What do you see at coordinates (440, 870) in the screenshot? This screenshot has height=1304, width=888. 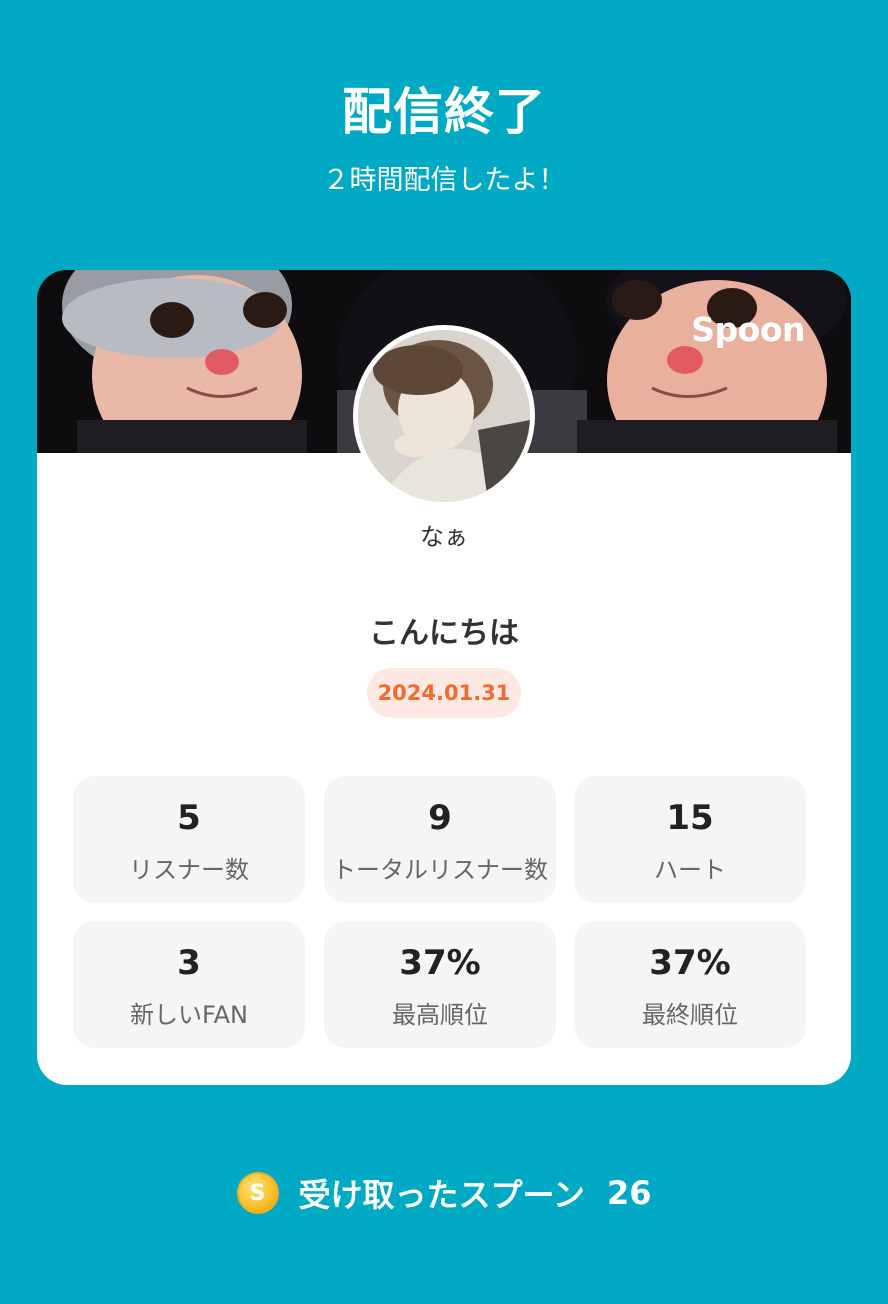 I see `stat-label: トータルリスナー数` at bounding box center [440, 870].